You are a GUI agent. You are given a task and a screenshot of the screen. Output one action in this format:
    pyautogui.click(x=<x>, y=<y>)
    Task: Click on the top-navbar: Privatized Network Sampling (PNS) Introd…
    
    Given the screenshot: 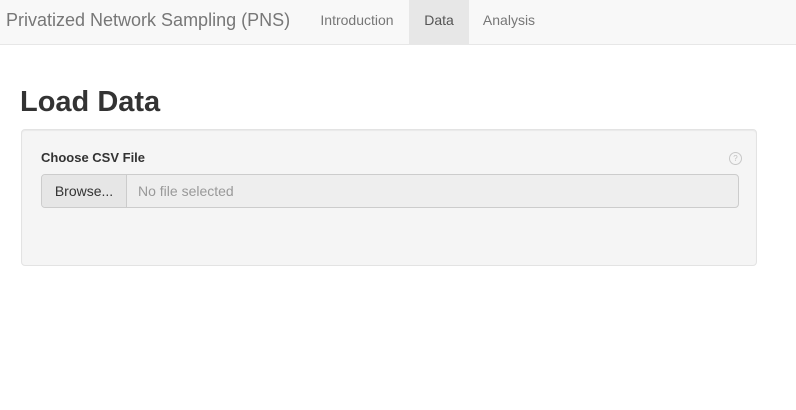 What is the action you would take?
    pyautogui.click(x=398, y=22)
    